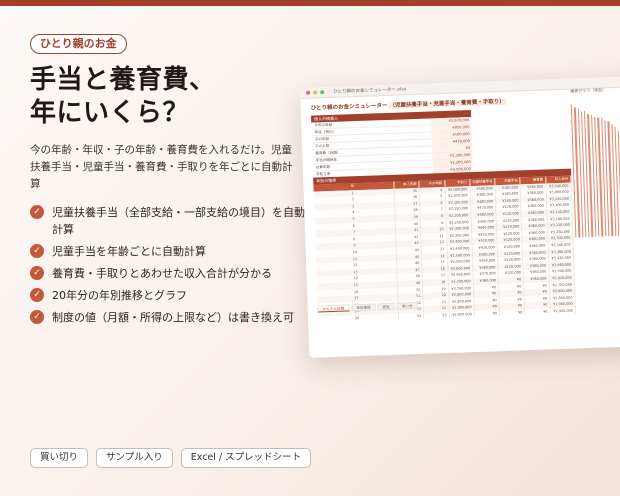 The image size is (620, 496). What do you see at coordinates (437, 315) in the screenshot?
I see `table-cell: 23` at bounding box center [437, 315].